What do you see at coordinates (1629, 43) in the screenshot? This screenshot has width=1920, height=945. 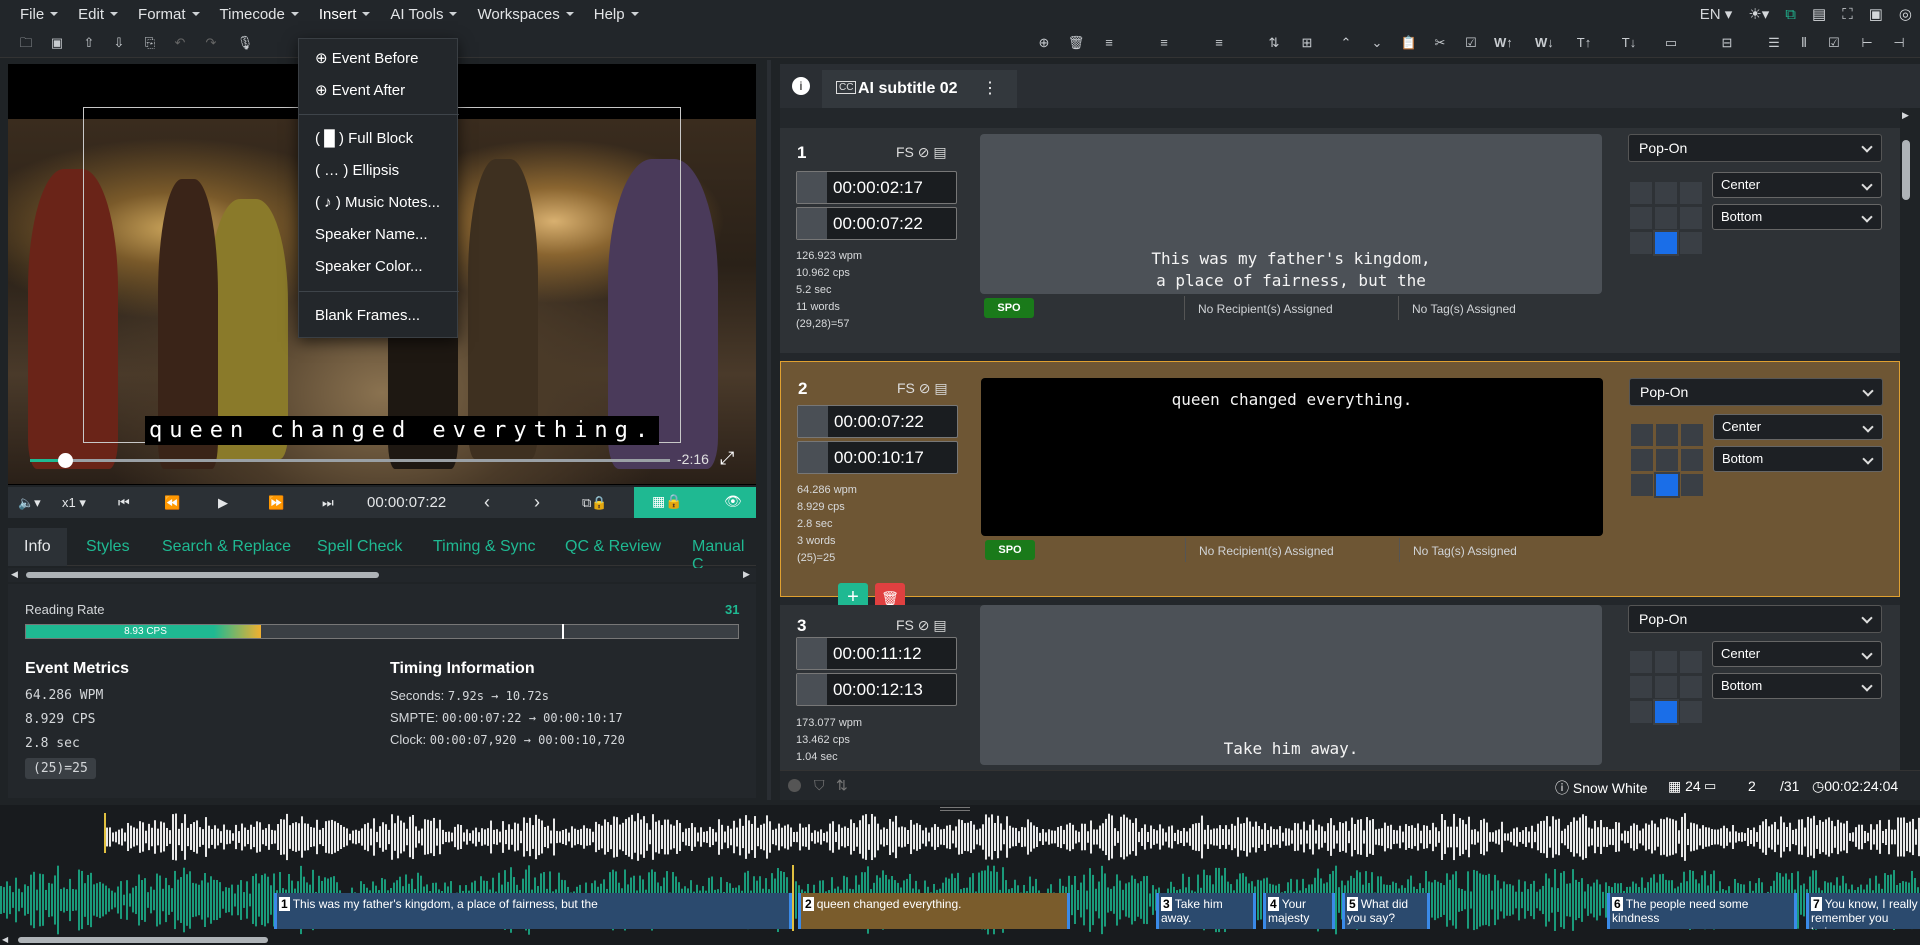 I see `text-down-icon: T↓` at bounding box center [1629, 43].